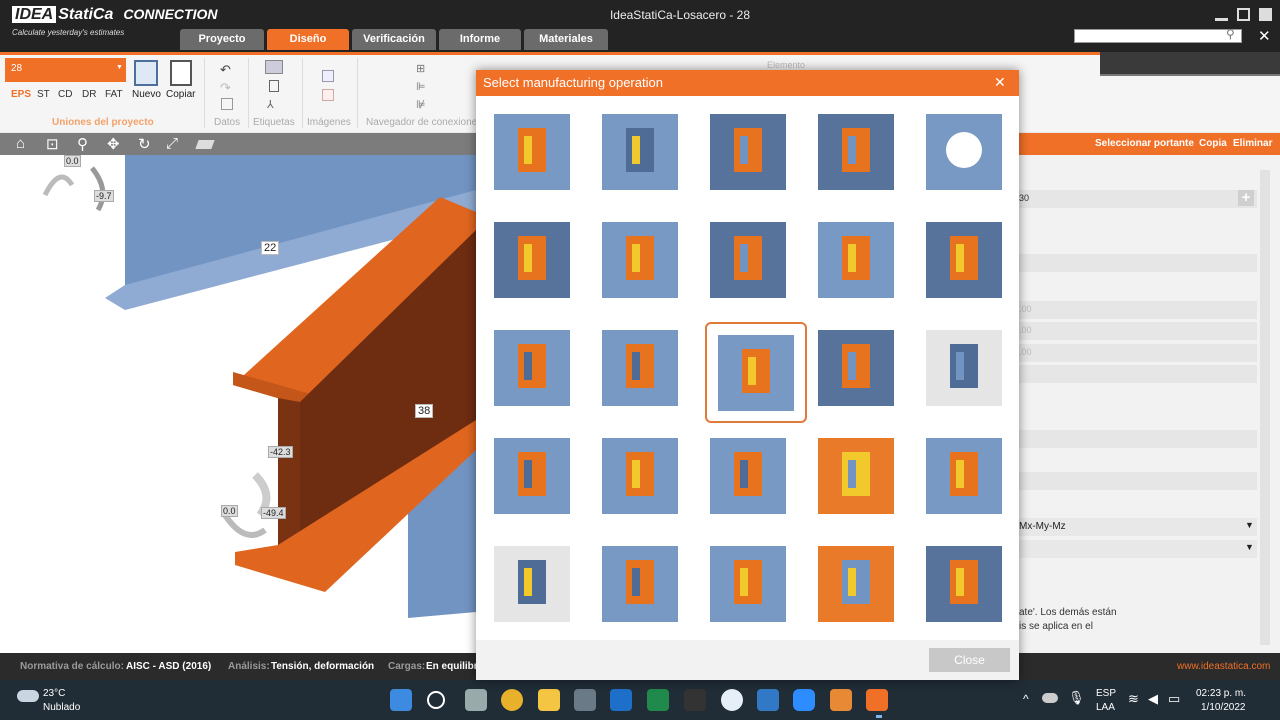 The height and width of the screenshot is (720, 1280). I want to click on zoom-window-icon: ⊡, so click(52, 144).